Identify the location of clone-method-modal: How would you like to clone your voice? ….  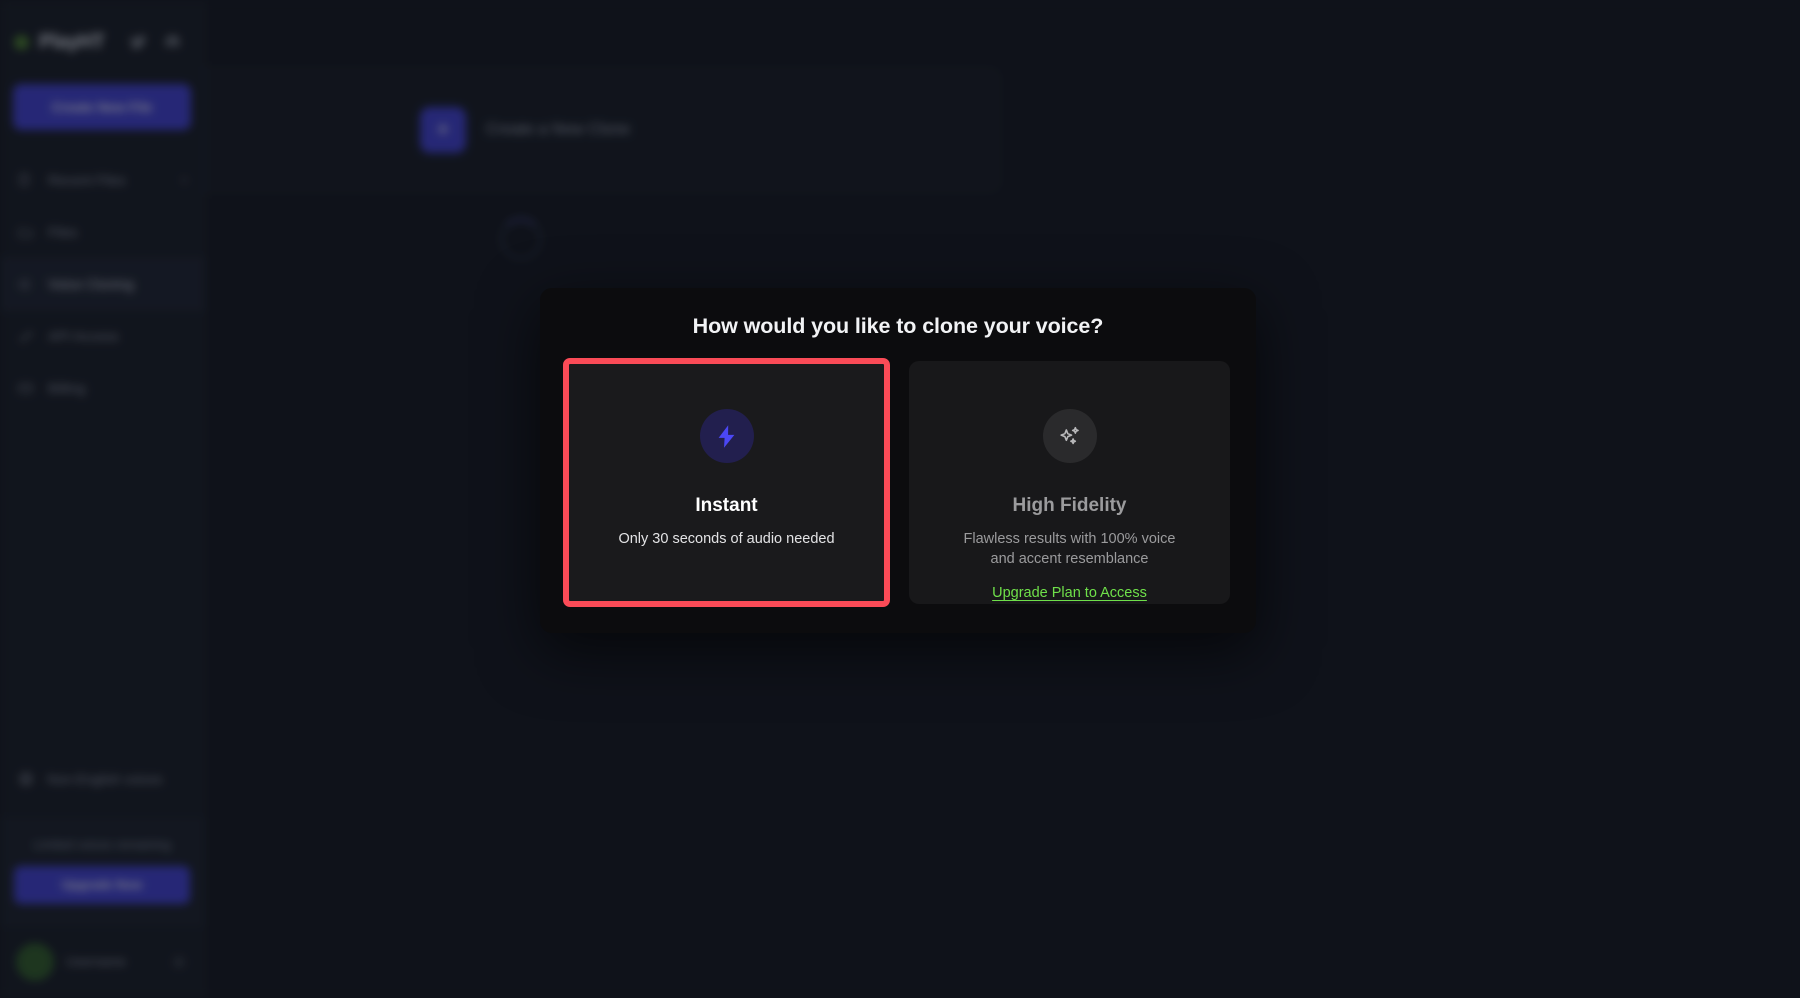
(898, 460).